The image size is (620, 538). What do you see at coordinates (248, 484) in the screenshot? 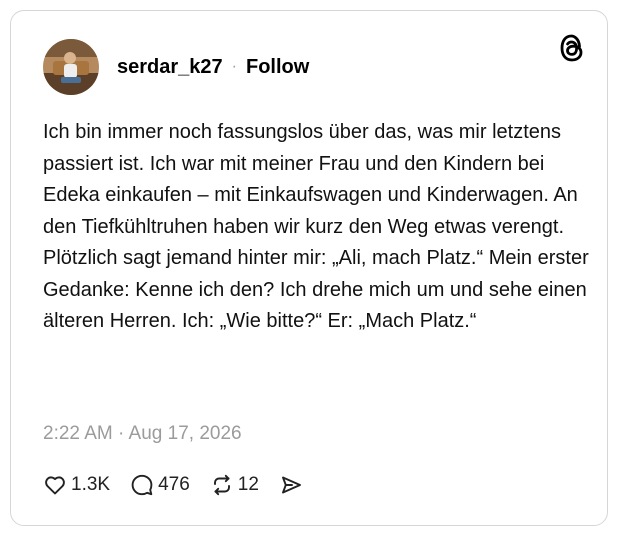
I see `repost-count: 12` at bounding box center [248, 484].